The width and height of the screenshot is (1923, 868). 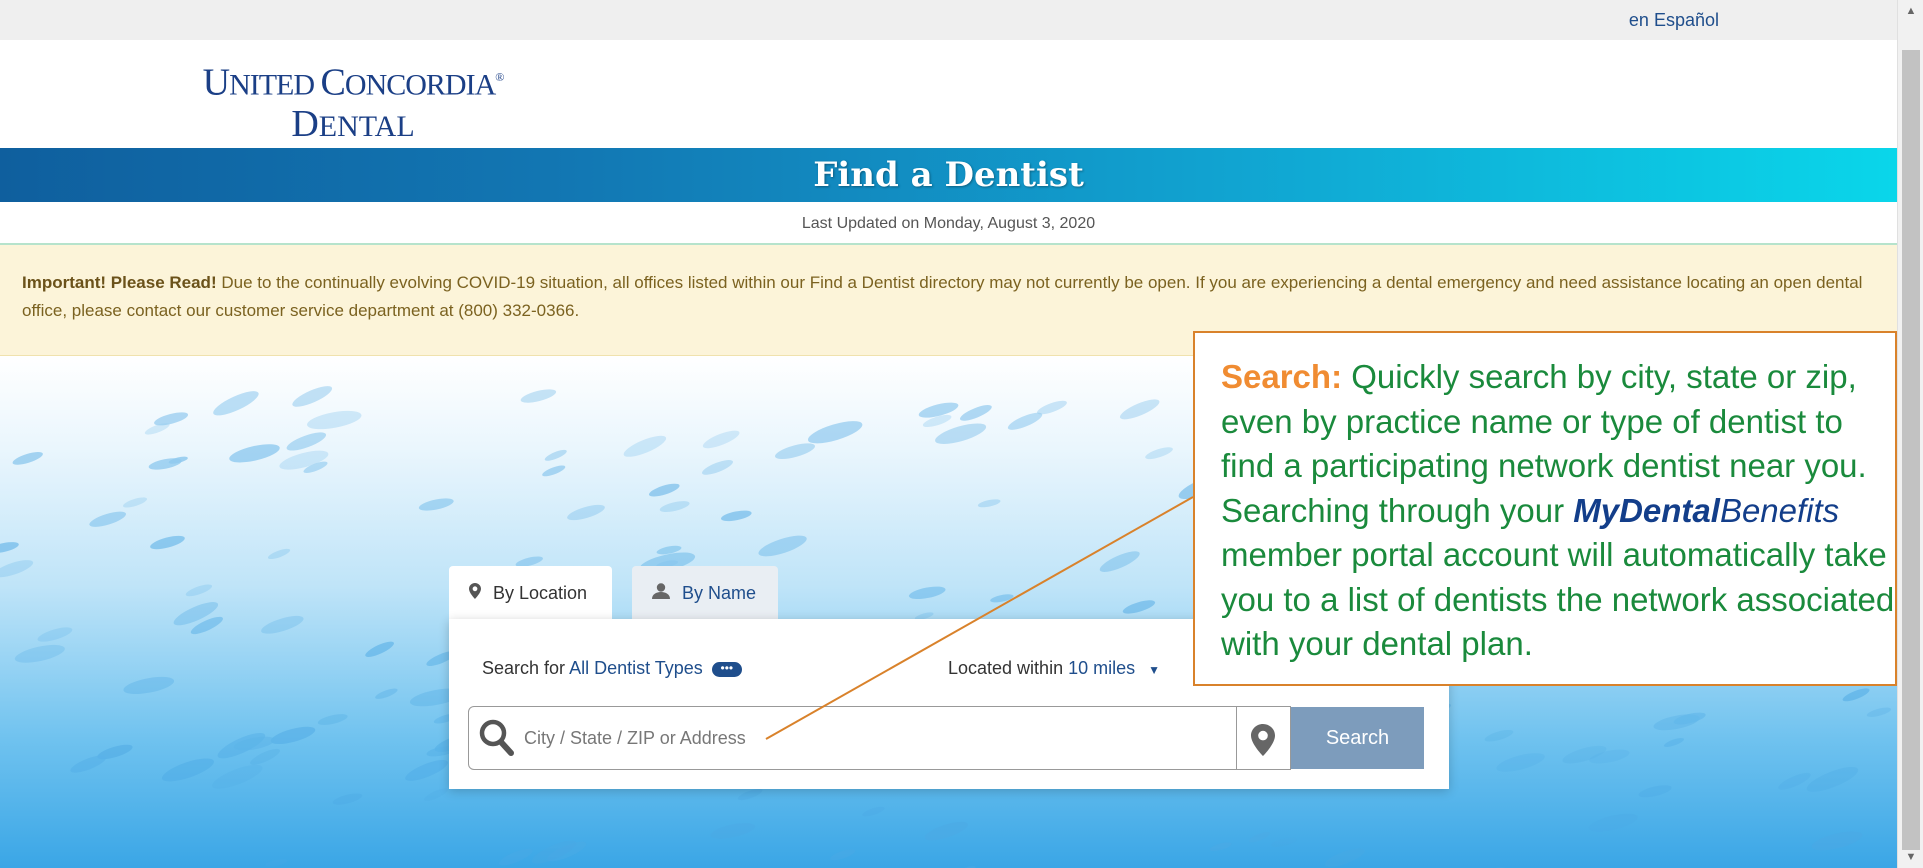 What do you see at coordinates (719, 593) in the screenshot?
I see `tab-by-name-label: By Name` at bounding box center [719, 593].